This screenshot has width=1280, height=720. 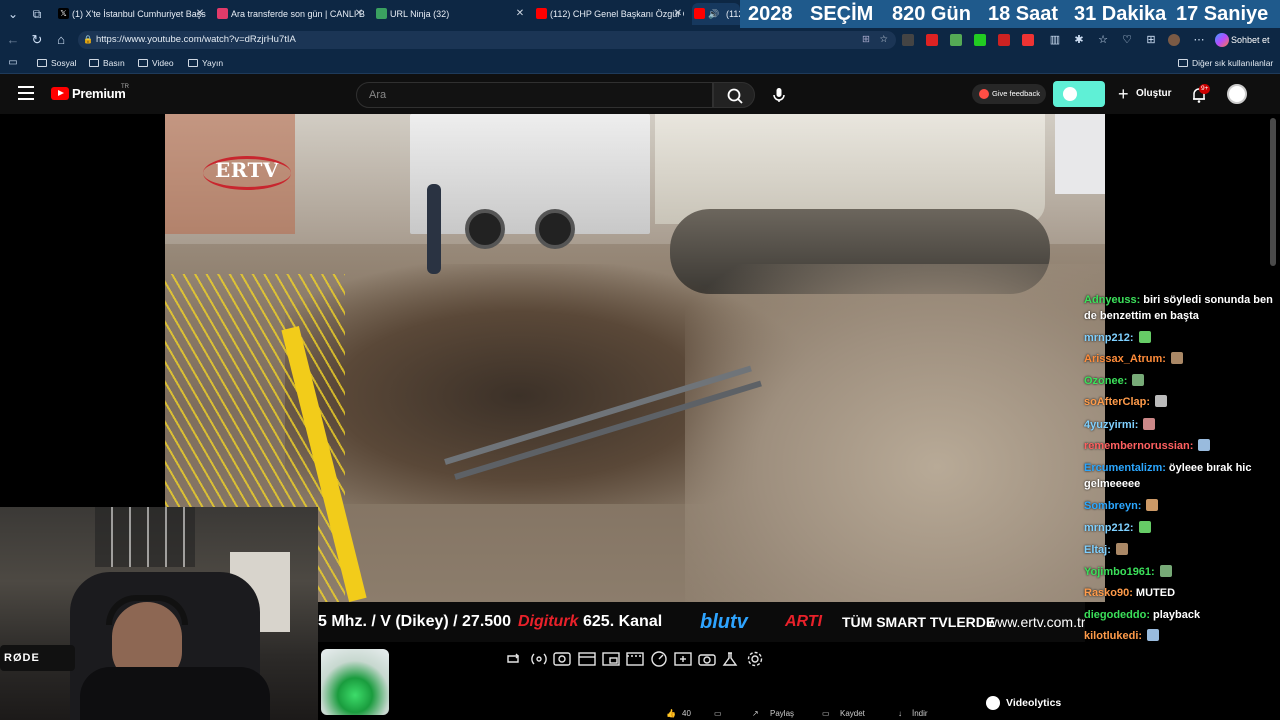 I want to click on give-feedback-button: Give feedback, so click(x=1009, y=94).